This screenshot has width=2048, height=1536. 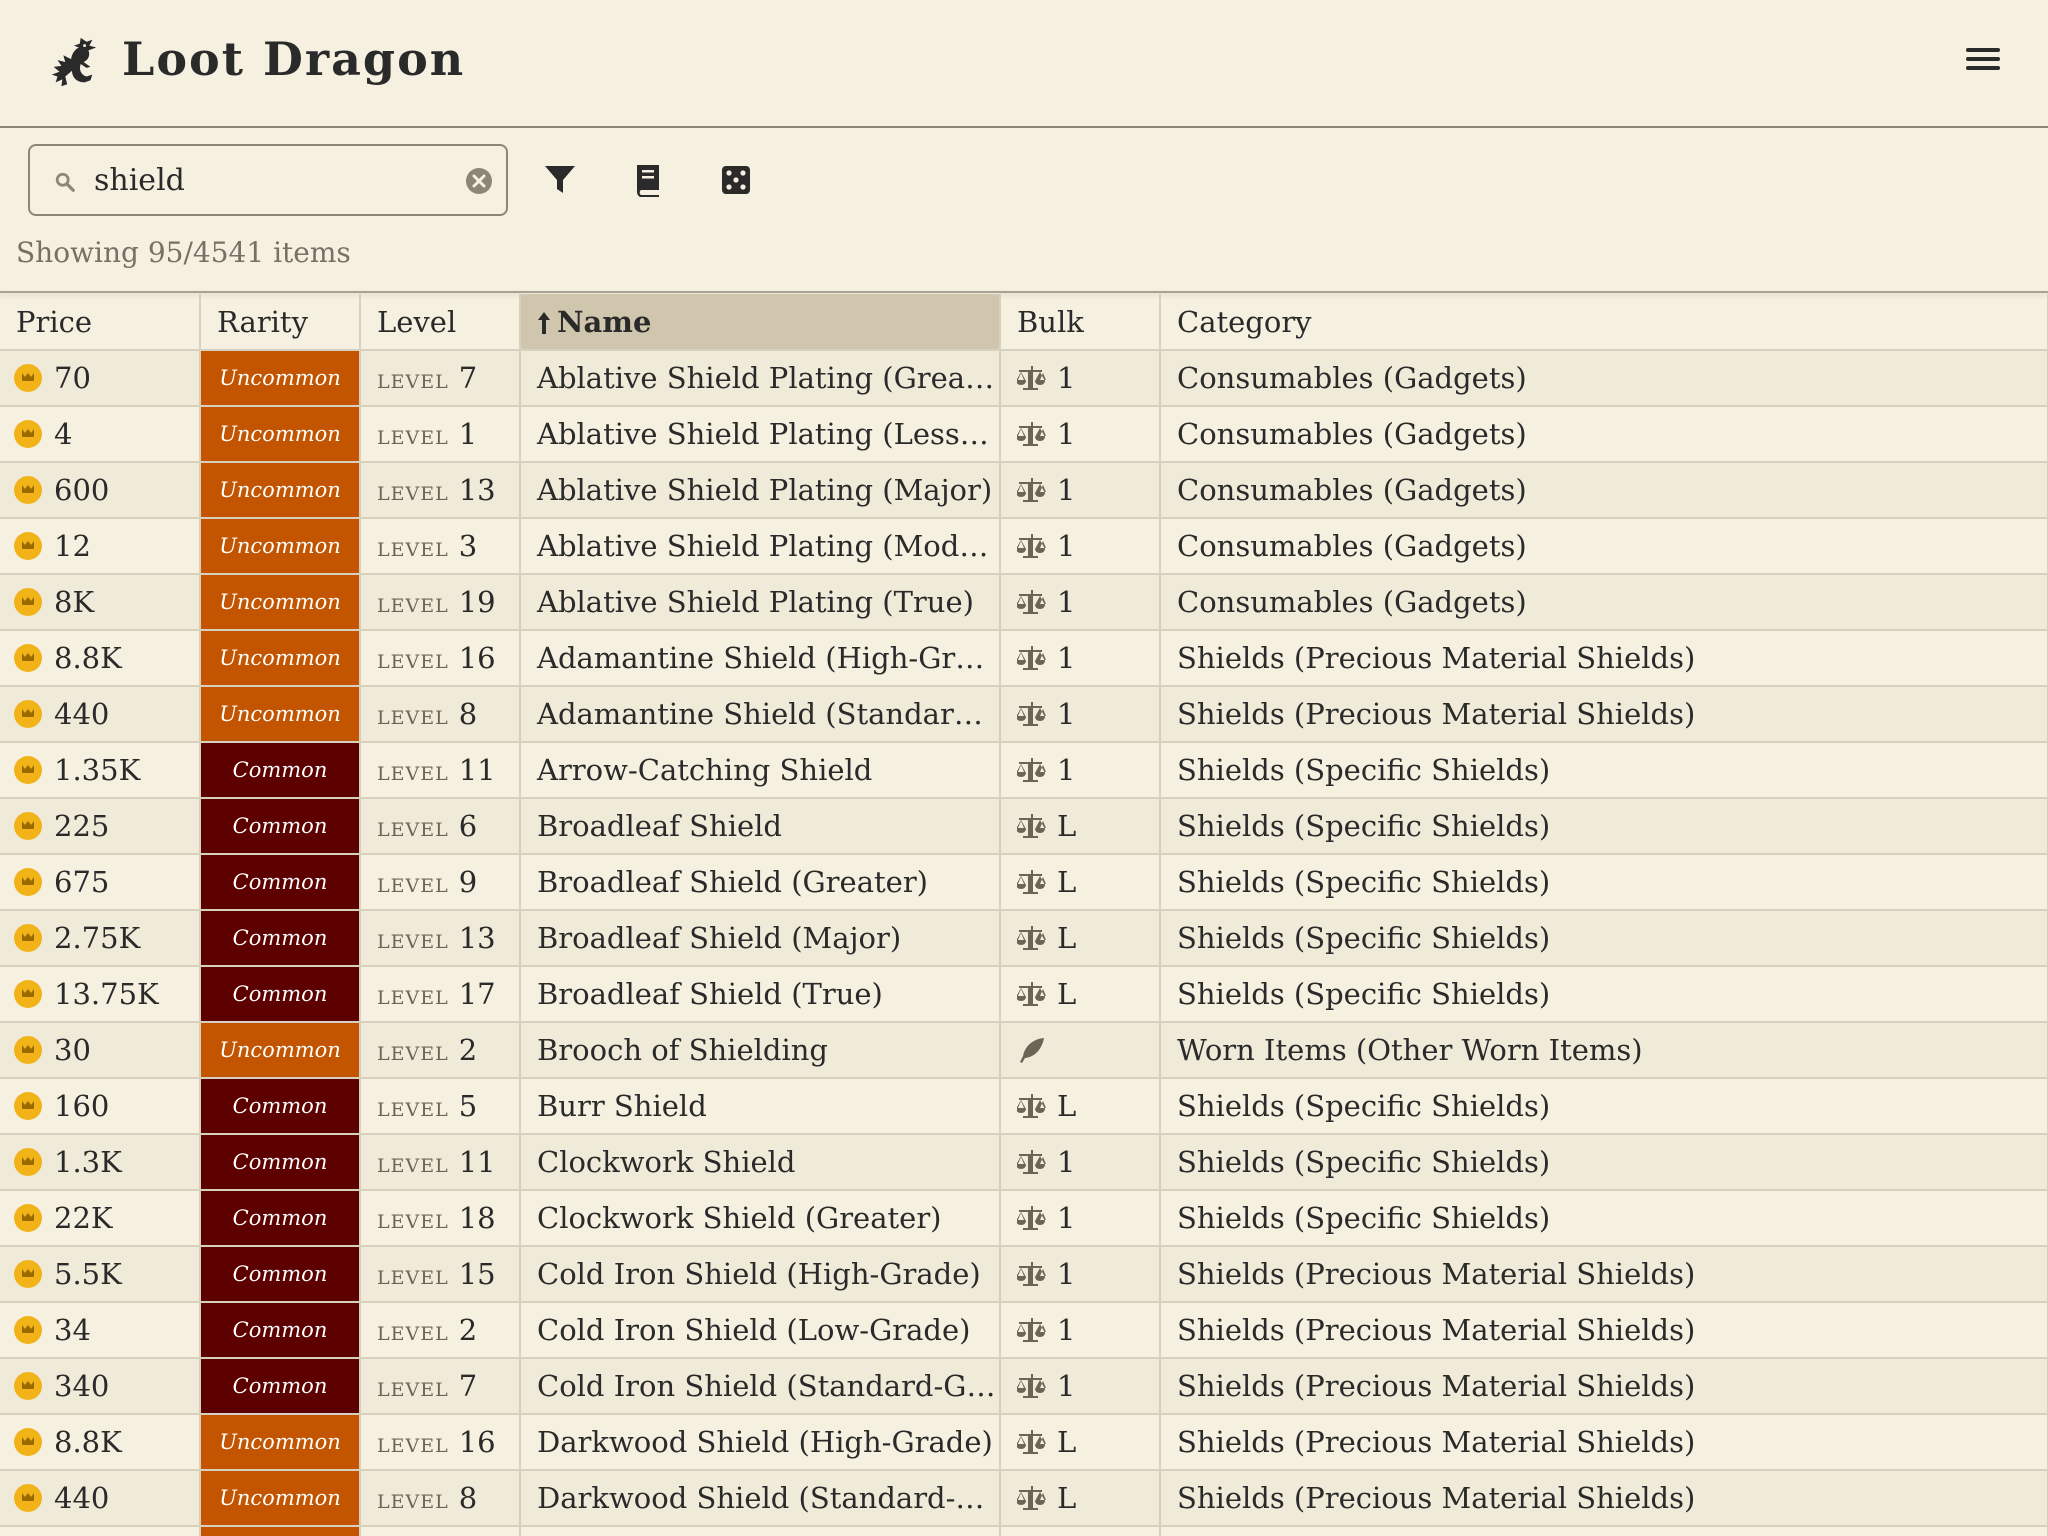 What do you see at coordinates (760, 434) in the screenshot?
I see `name-cell: Ablative Shield Plating (Lesser)` at bounding box center [760, 434].